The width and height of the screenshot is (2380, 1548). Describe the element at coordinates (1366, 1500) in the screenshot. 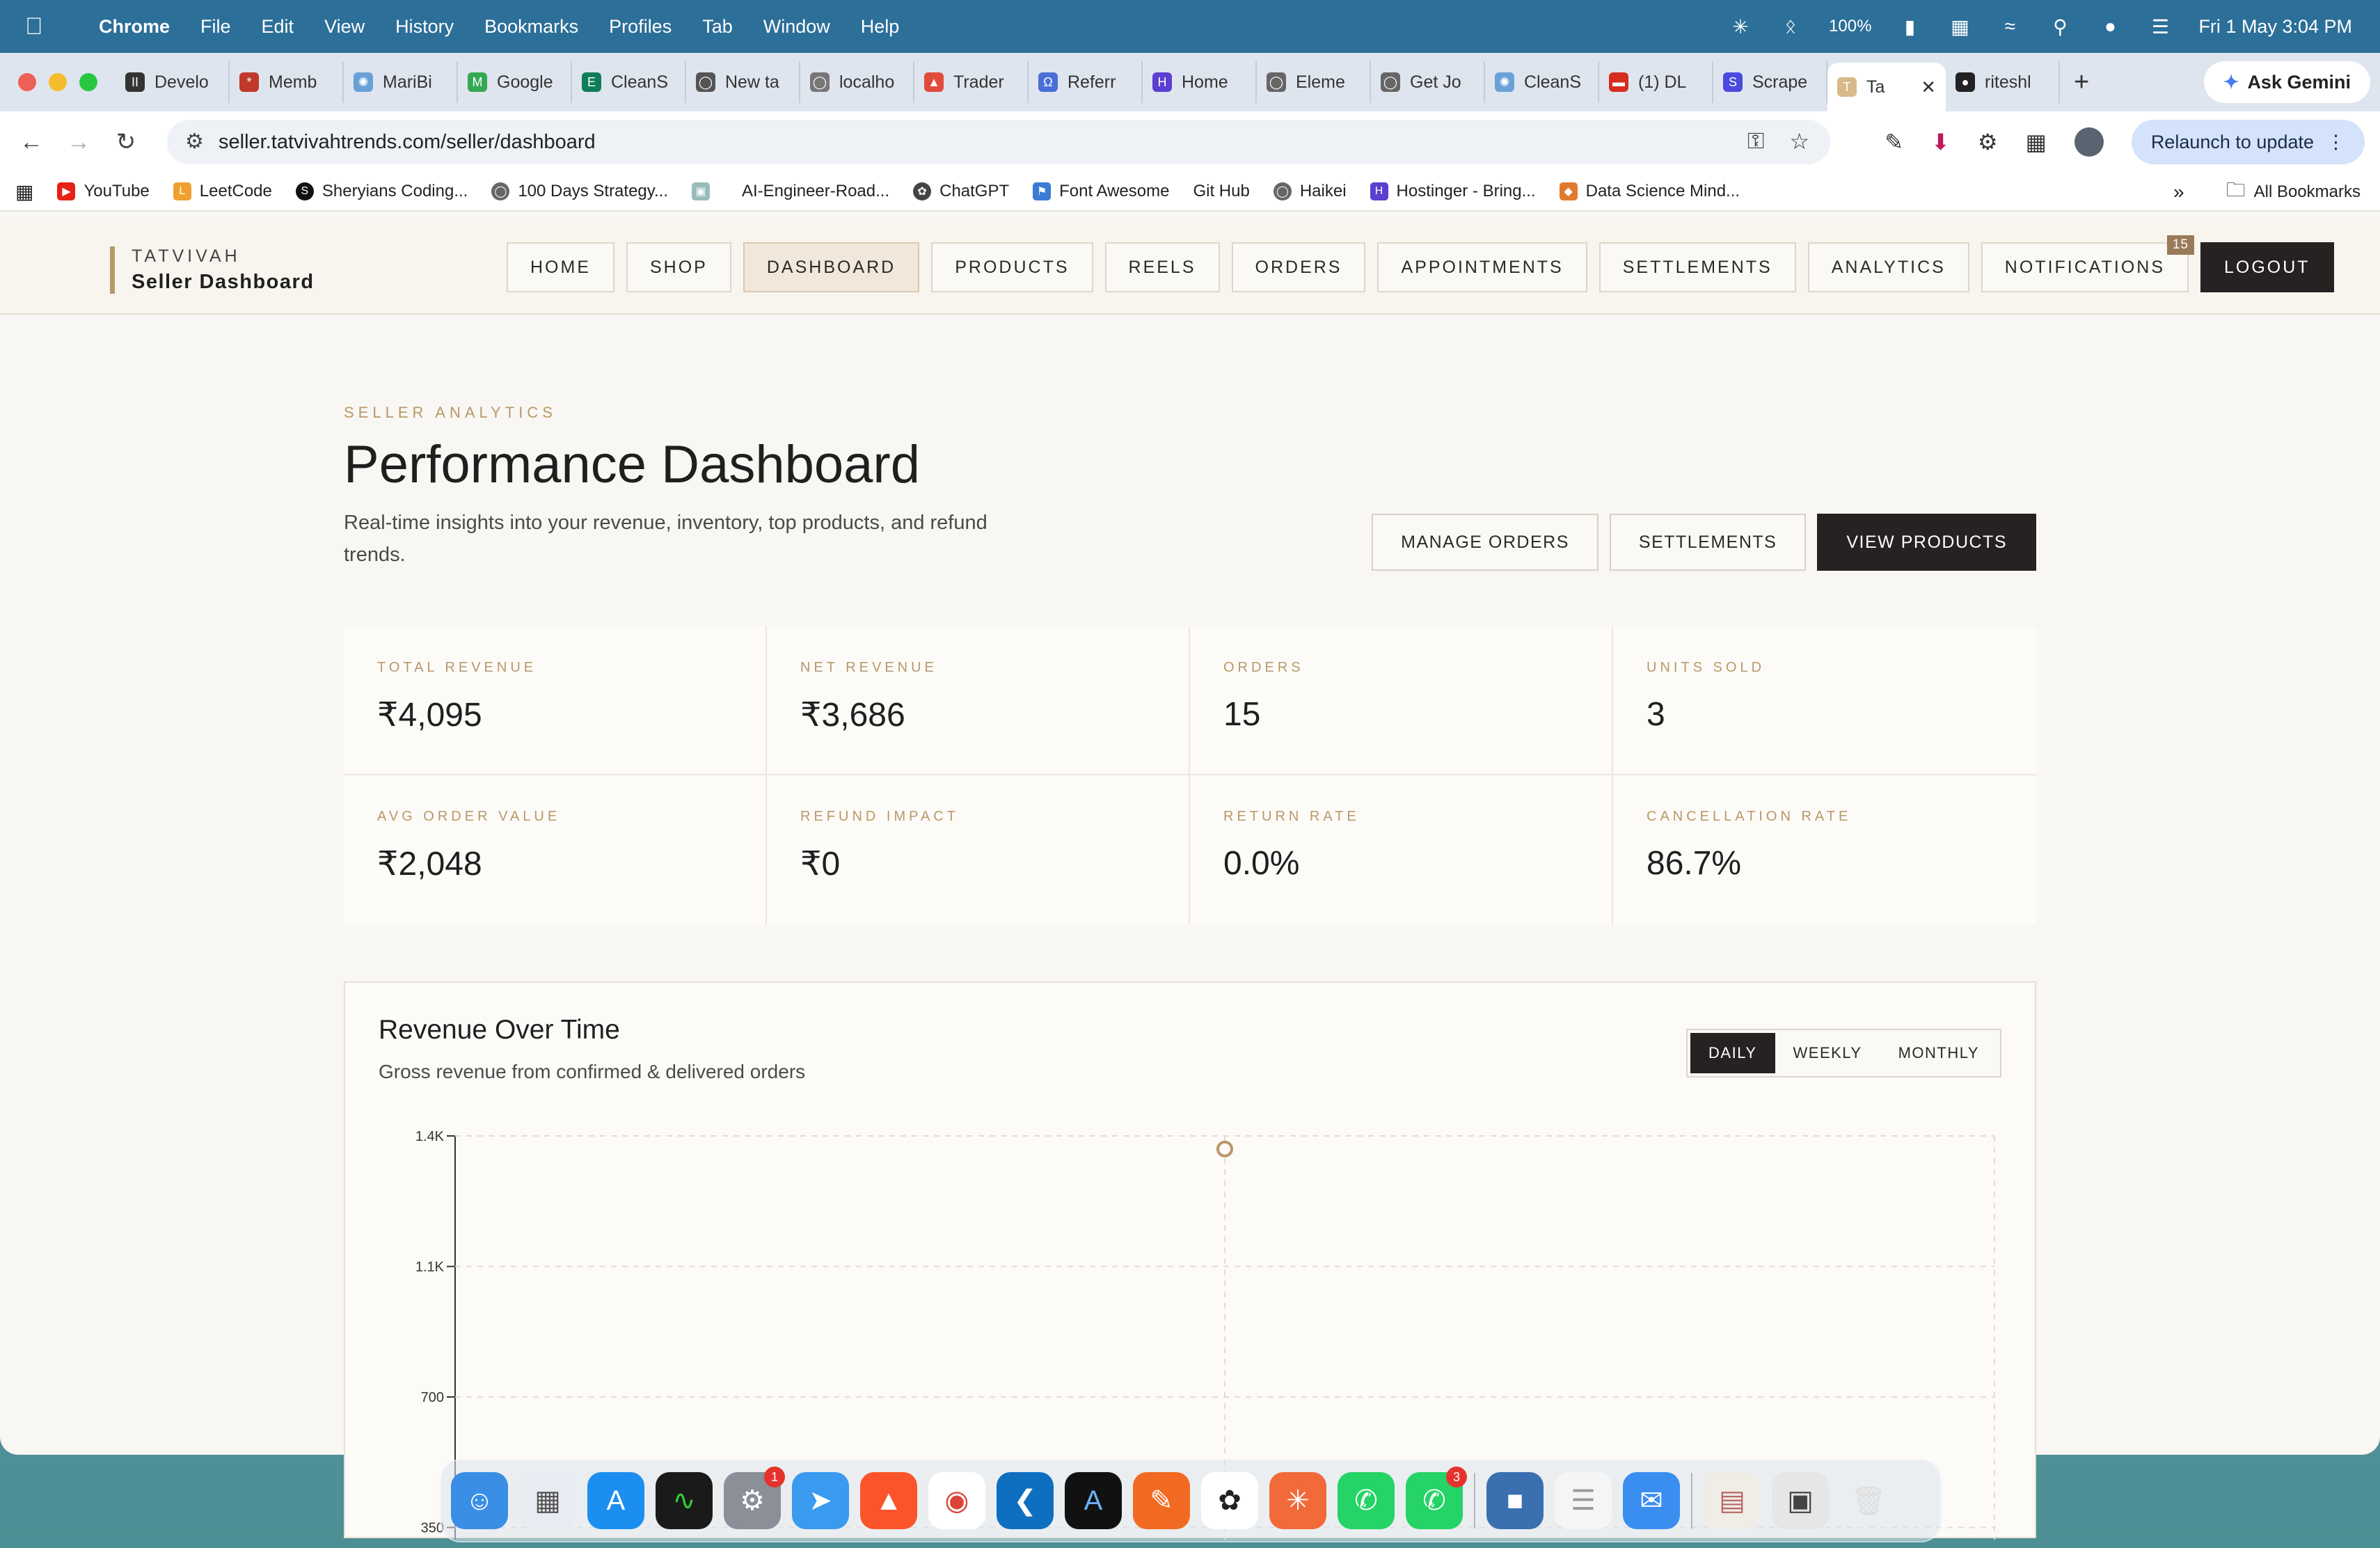

I see `whatsapp-icon: ✆` at that location.